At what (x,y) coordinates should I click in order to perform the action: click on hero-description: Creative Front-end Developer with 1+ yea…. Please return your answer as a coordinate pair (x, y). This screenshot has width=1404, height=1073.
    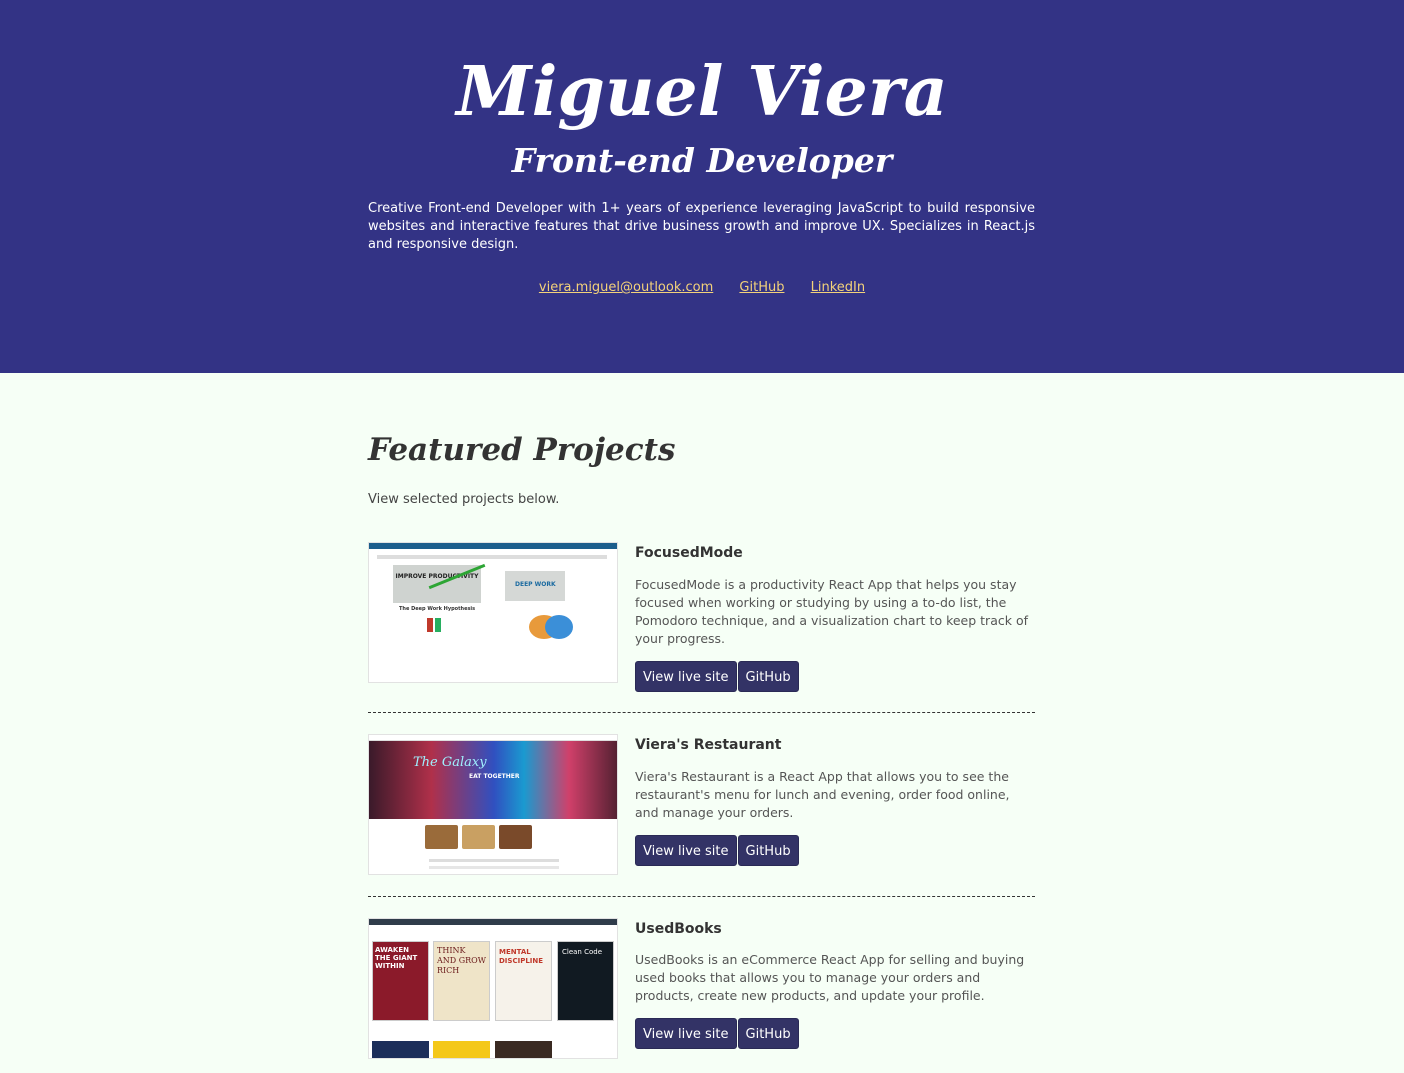
    Looking at the image, I should click on (701, 226).